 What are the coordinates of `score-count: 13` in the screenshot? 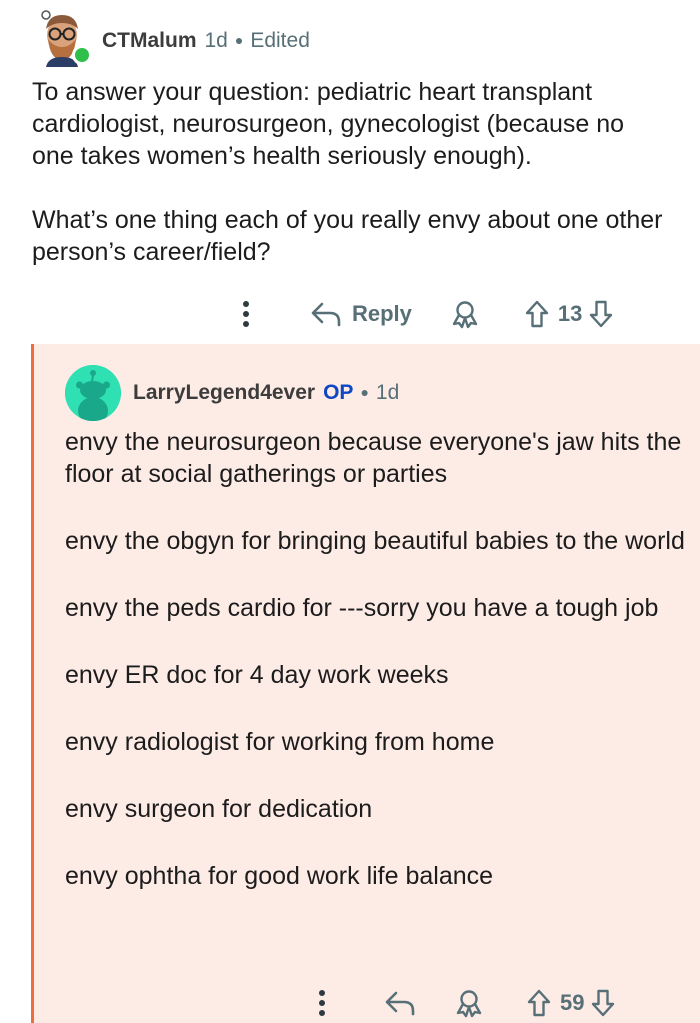 It's located at (570, 313).